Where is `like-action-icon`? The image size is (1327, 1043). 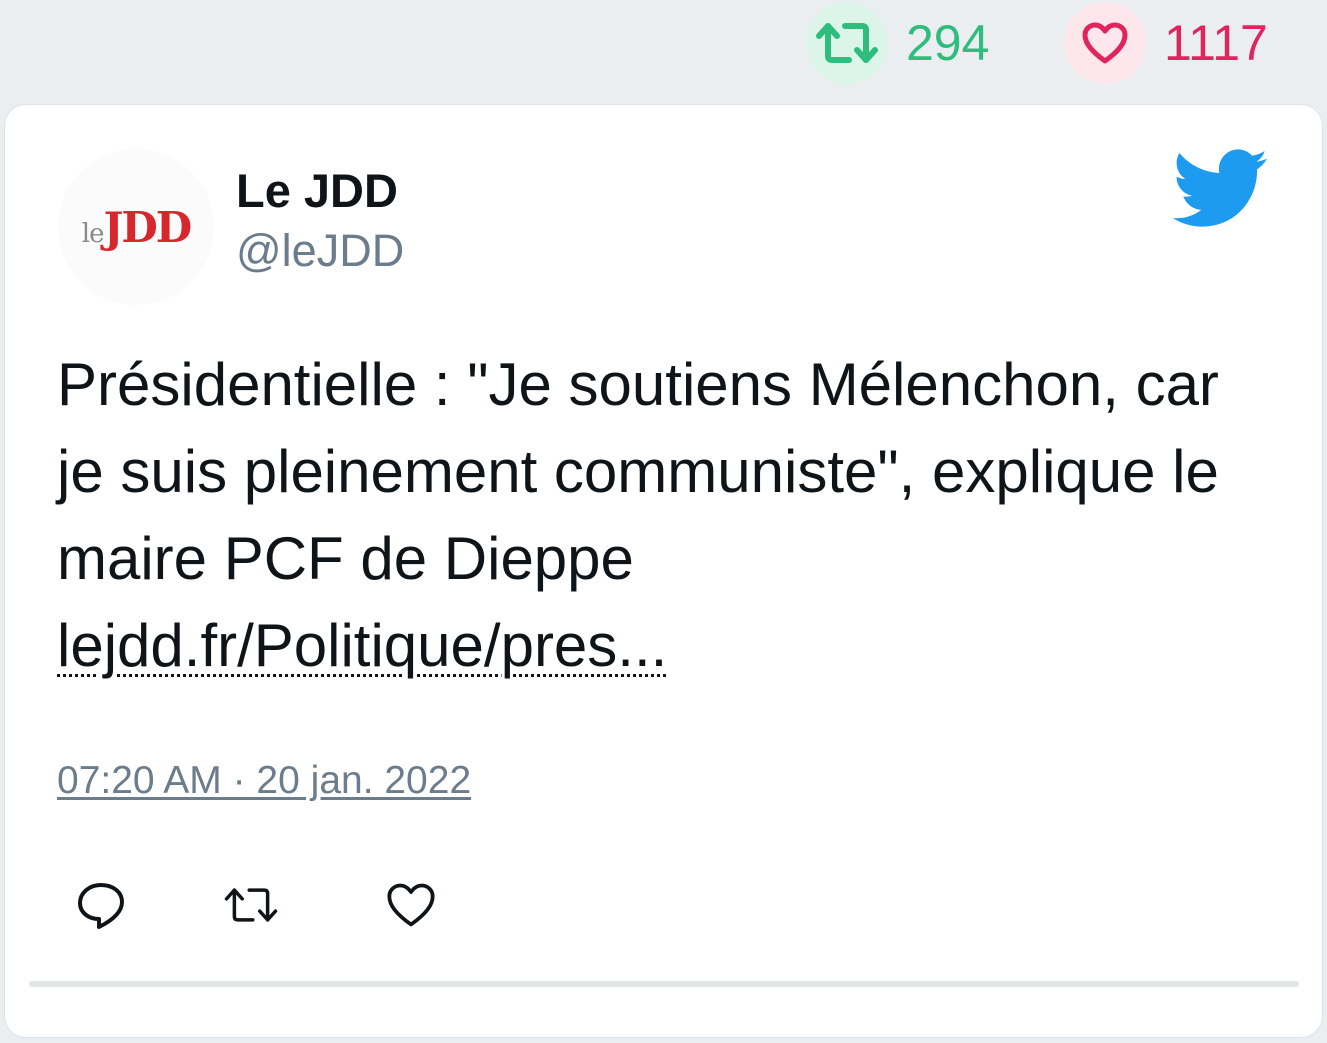
like-action-icon is located at coordinates (411, 905).